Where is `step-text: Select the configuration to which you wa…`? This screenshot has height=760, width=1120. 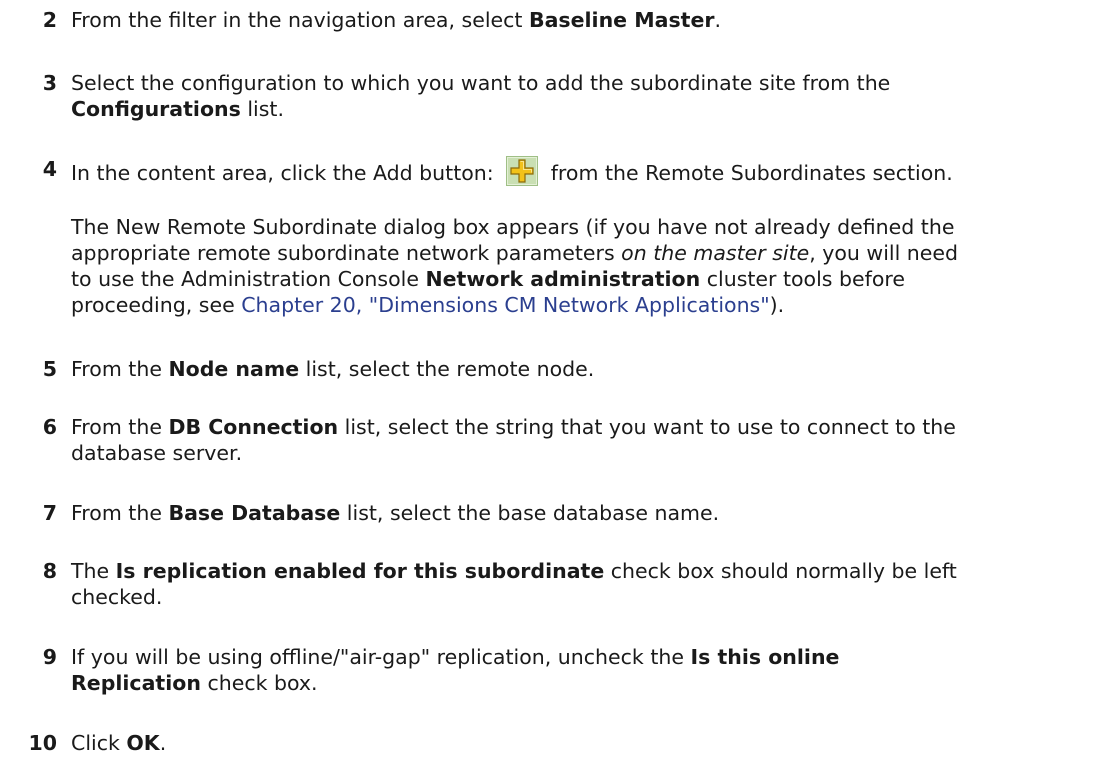 step-text: Select the configuration to which you wa… is located at coordinates (481, 96).